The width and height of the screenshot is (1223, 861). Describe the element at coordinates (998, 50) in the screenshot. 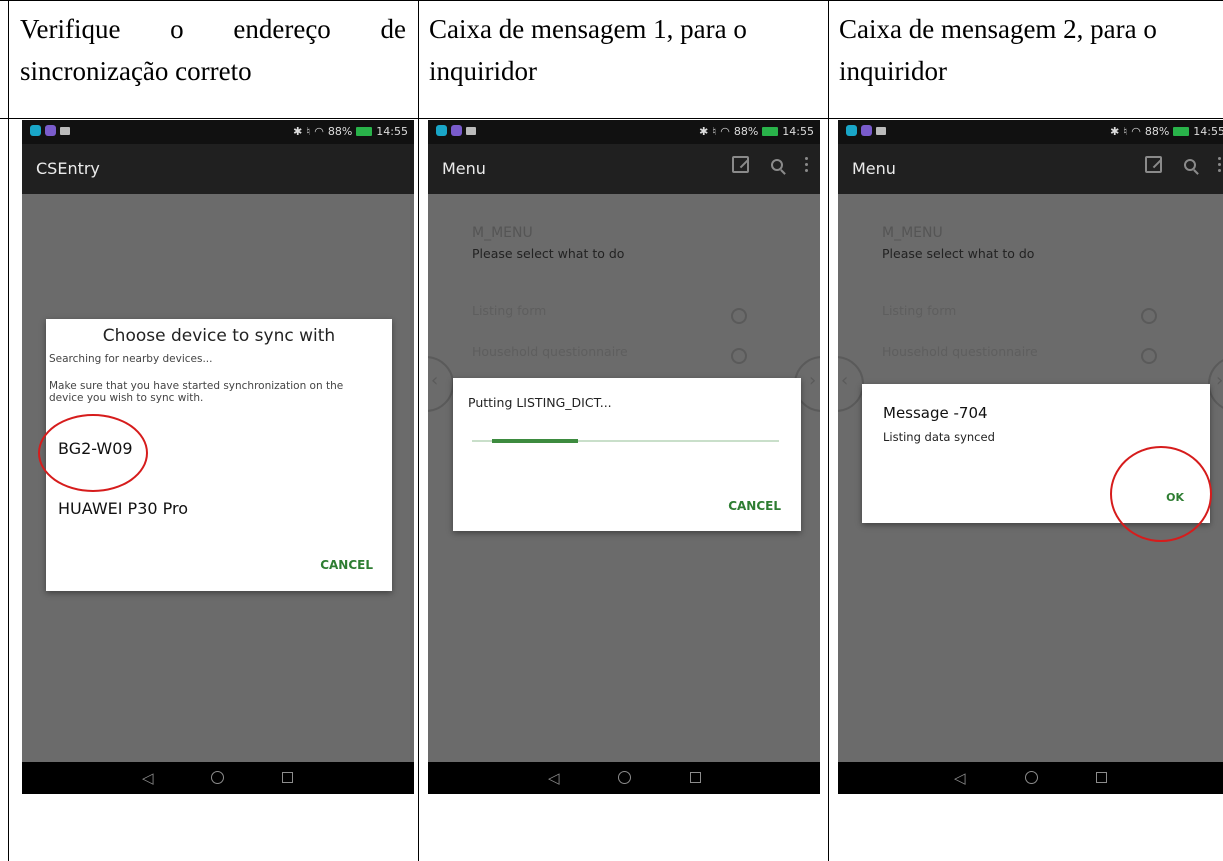

I see `header-cell-3: Caixa de mensagem 2, para o inquiridor` at that location.